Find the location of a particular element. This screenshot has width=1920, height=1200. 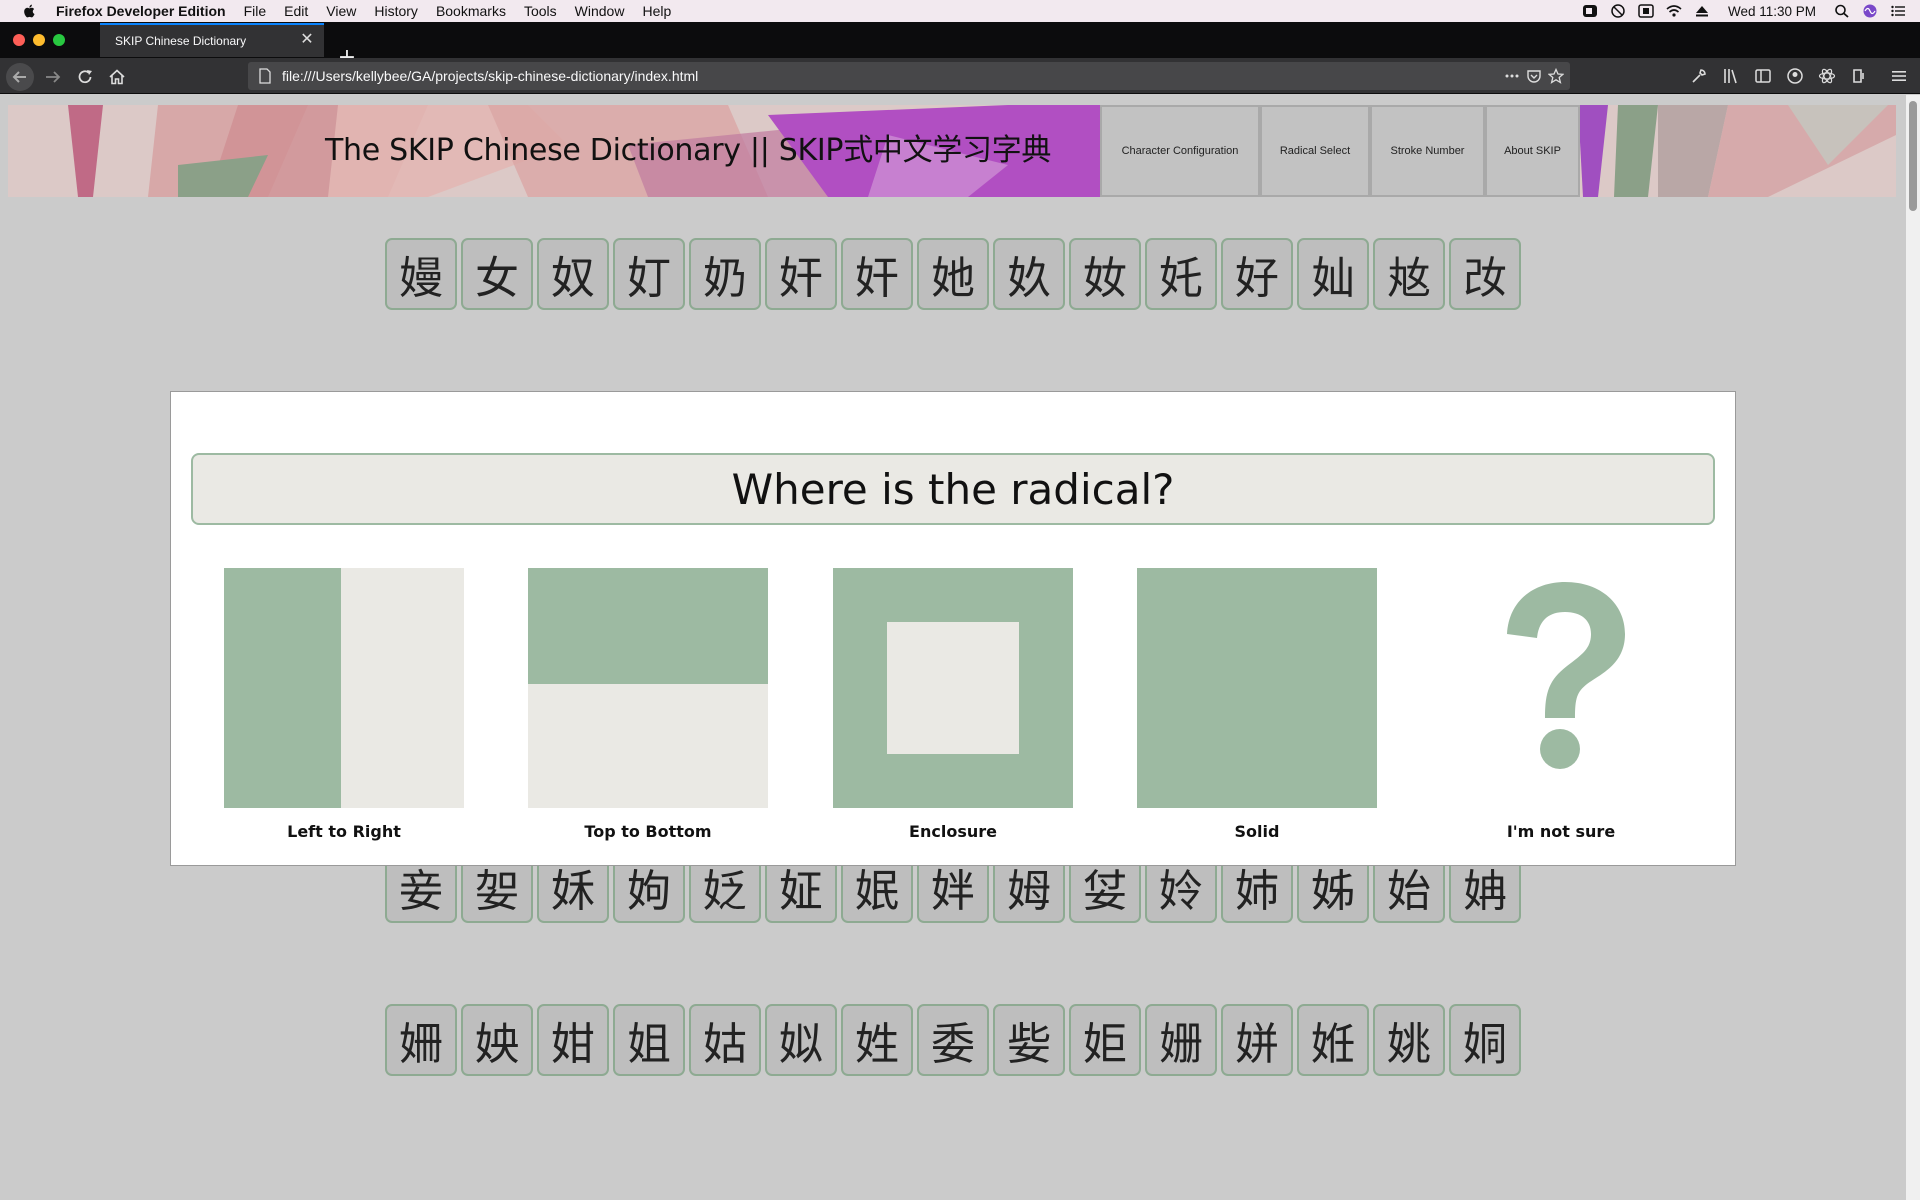

character-button: 姍 is located at coordinates (421, 1040).